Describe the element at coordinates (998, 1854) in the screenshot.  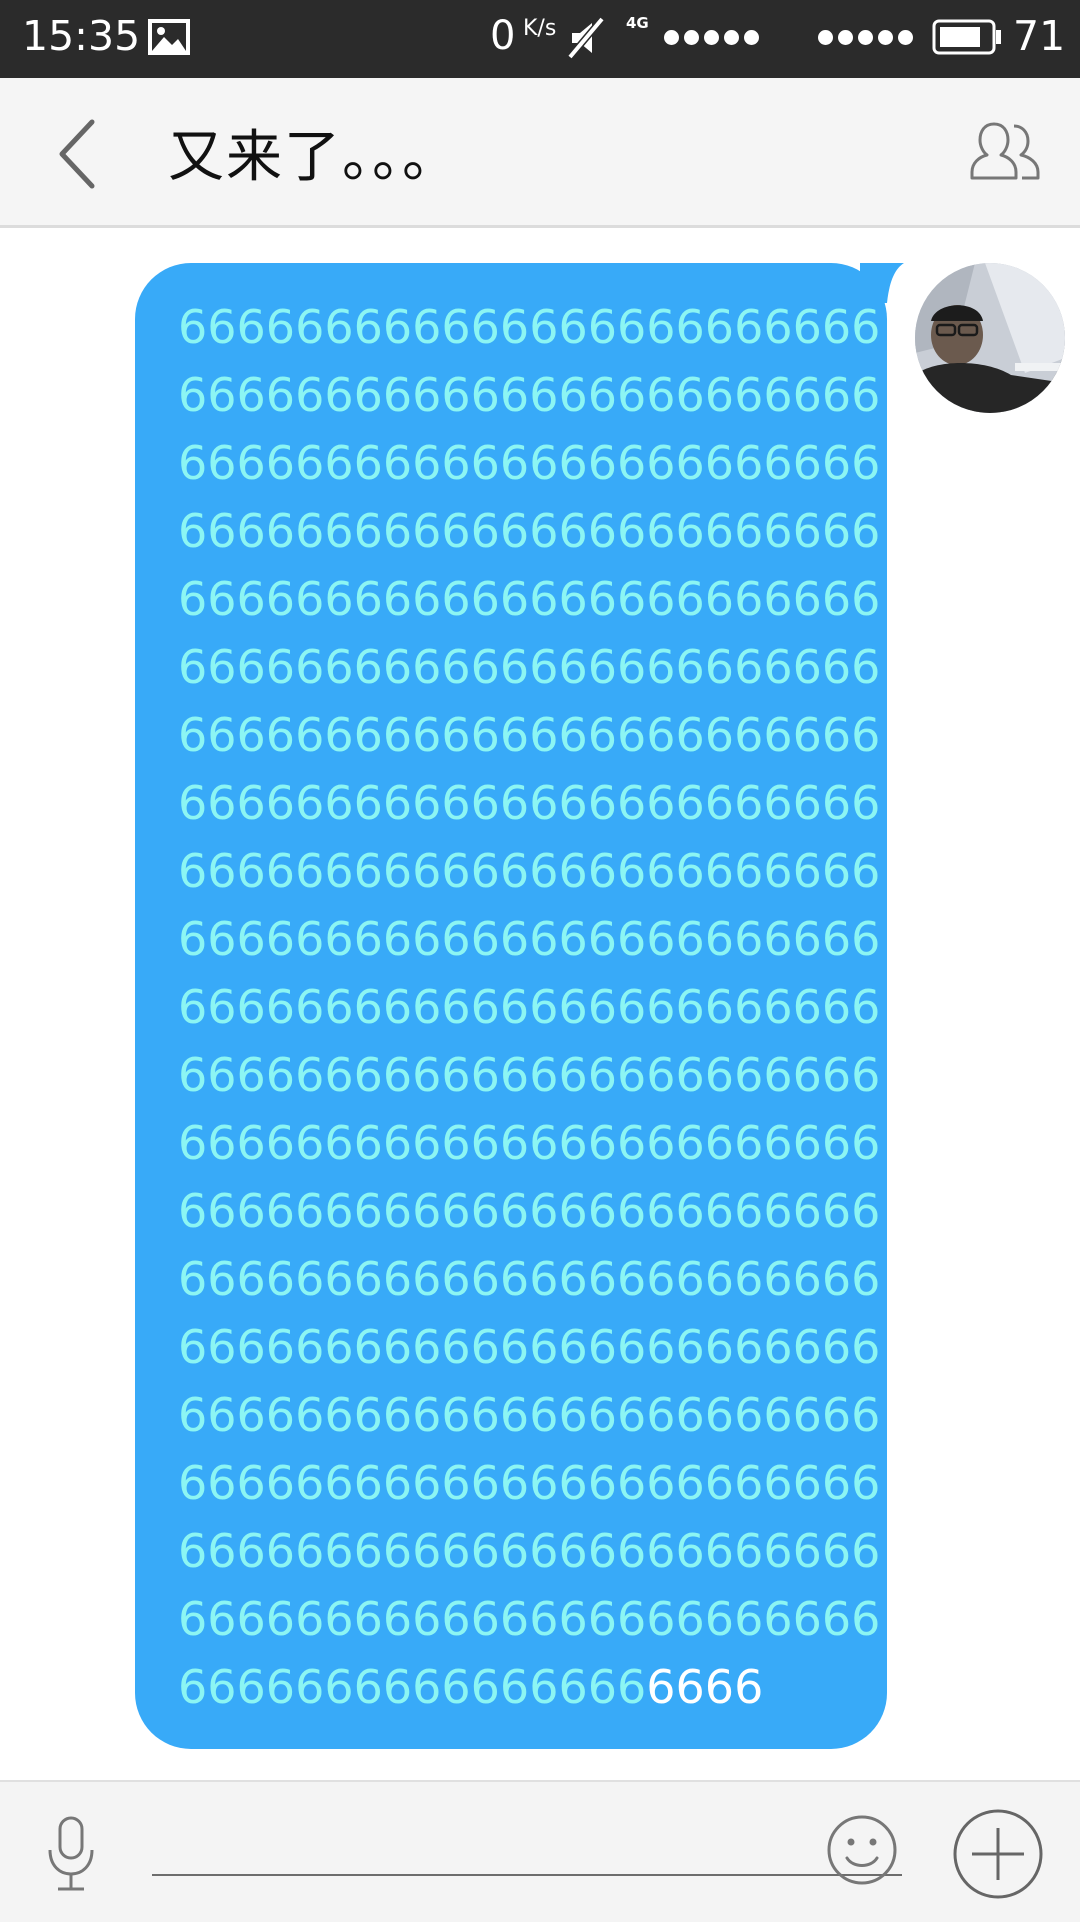
I see `plus-circle-icon` at that location.